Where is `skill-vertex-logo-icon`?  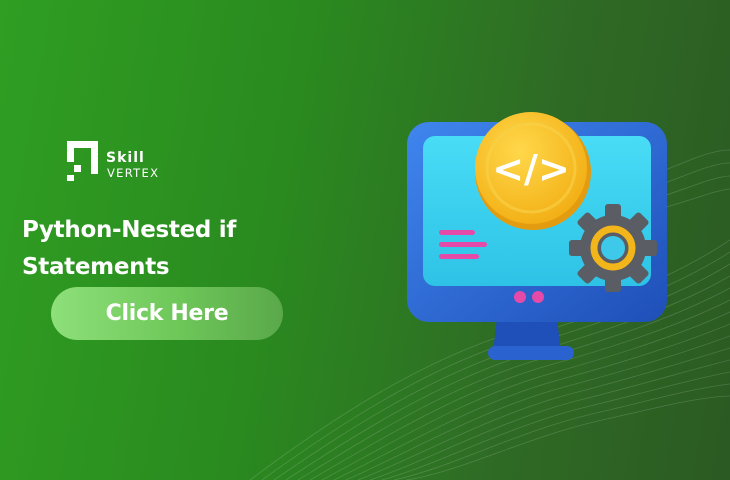 skill-vertex-logo-icon is located at coordinates (82, 161).